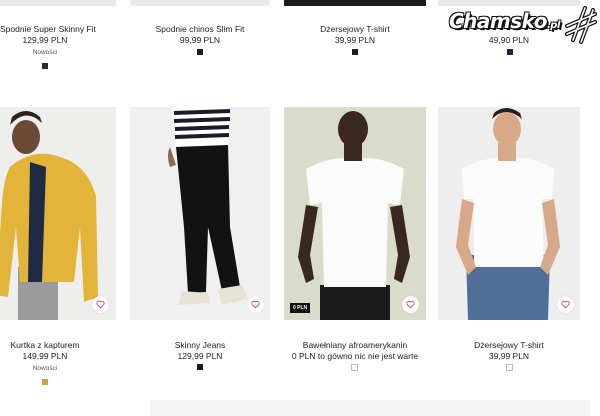 The height and width of the screenshot is (416, 600). What do you see at coordinates (45, 345) in the screenshot?
I see `product-name: Kurtka z kapturem` at bounding box center [45, 345].